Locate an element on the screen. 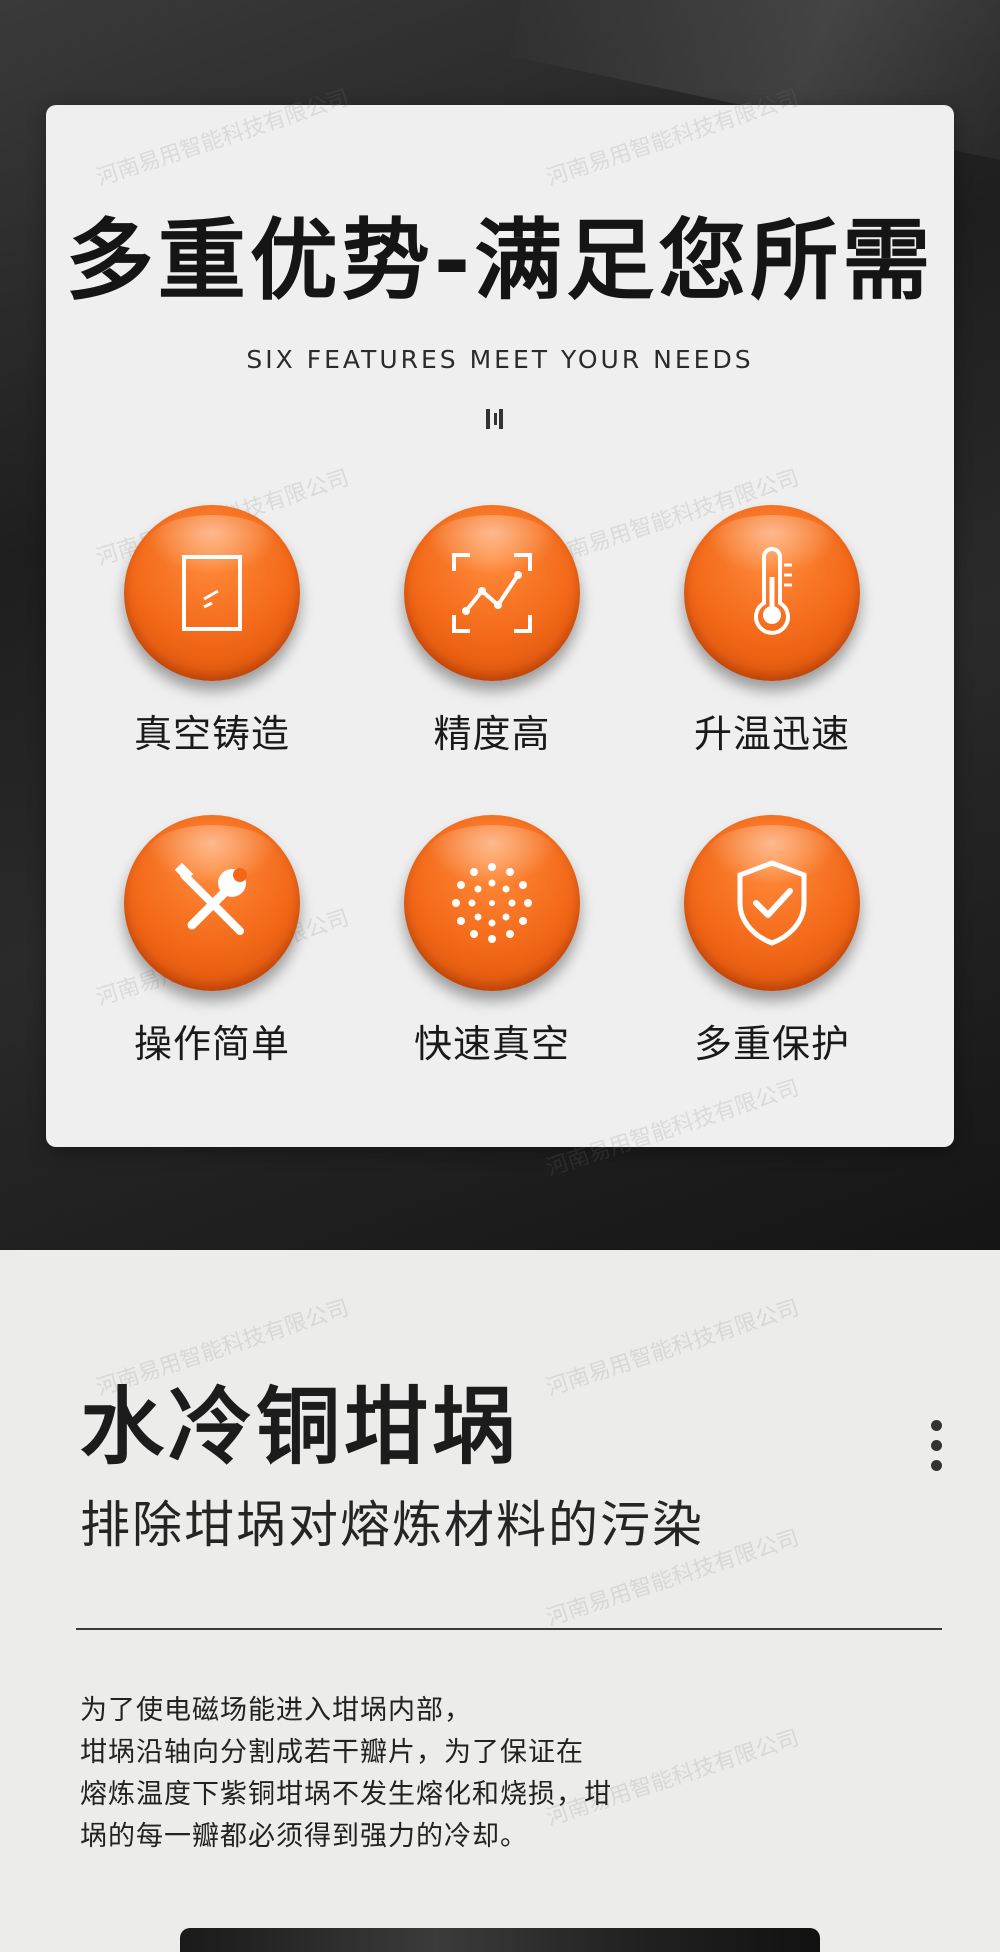 The width and height of the screenshot is (1000, 1952). feature-multiple-protection: 多重保护 is located at coordinates (772, 941).